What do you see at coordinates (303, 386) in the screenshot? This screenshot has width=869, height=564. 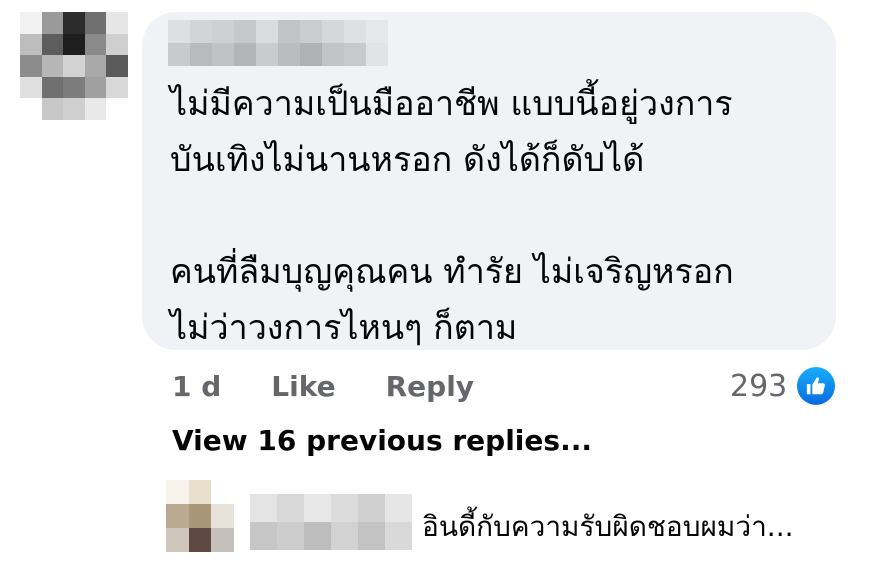 I see `like-button: Like` at bounding box center [303, 386].